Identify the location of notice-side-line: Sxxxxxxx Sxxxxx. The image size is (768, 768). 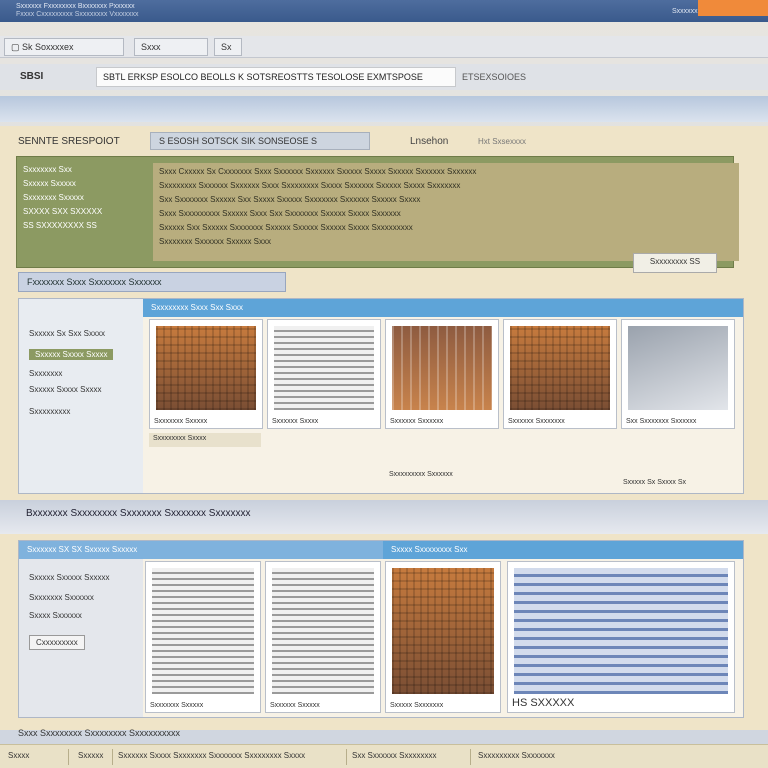
(53, 197).